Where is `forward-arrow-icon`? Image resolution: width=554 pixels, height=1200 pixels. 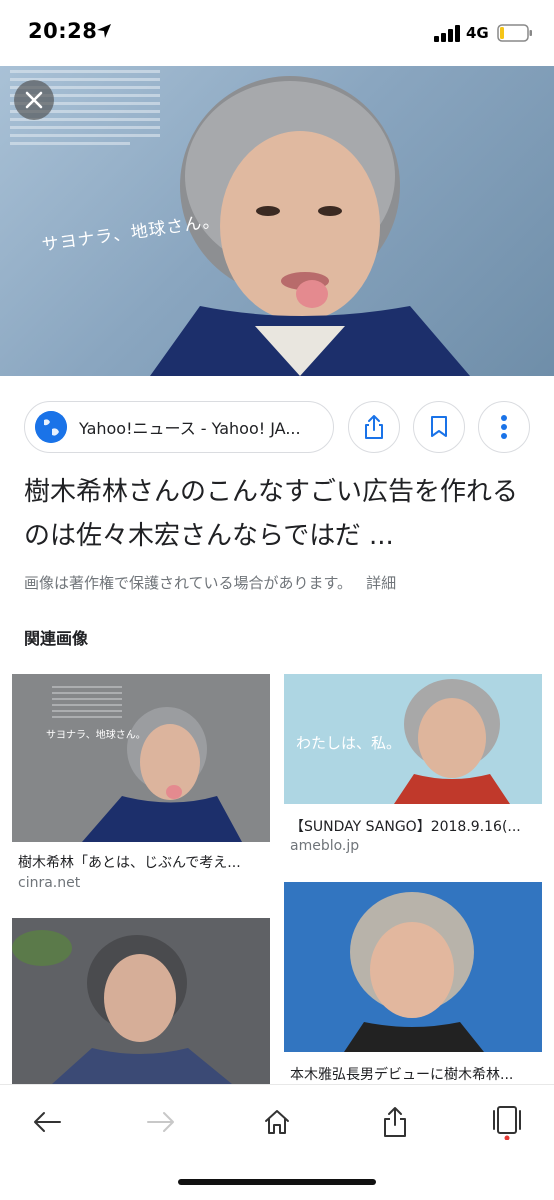
forward-arrow-icon is located at coordinates (160, 1122).